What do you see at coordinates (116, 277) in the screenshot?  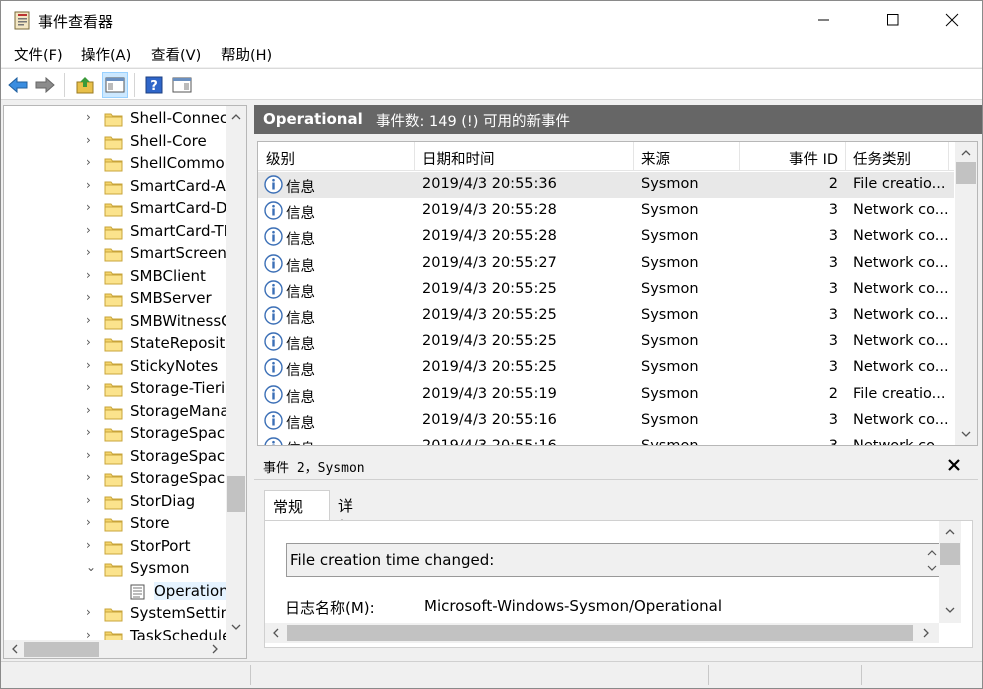 I see `tree-item: › SMBClient` at bounding box center [116, 277].